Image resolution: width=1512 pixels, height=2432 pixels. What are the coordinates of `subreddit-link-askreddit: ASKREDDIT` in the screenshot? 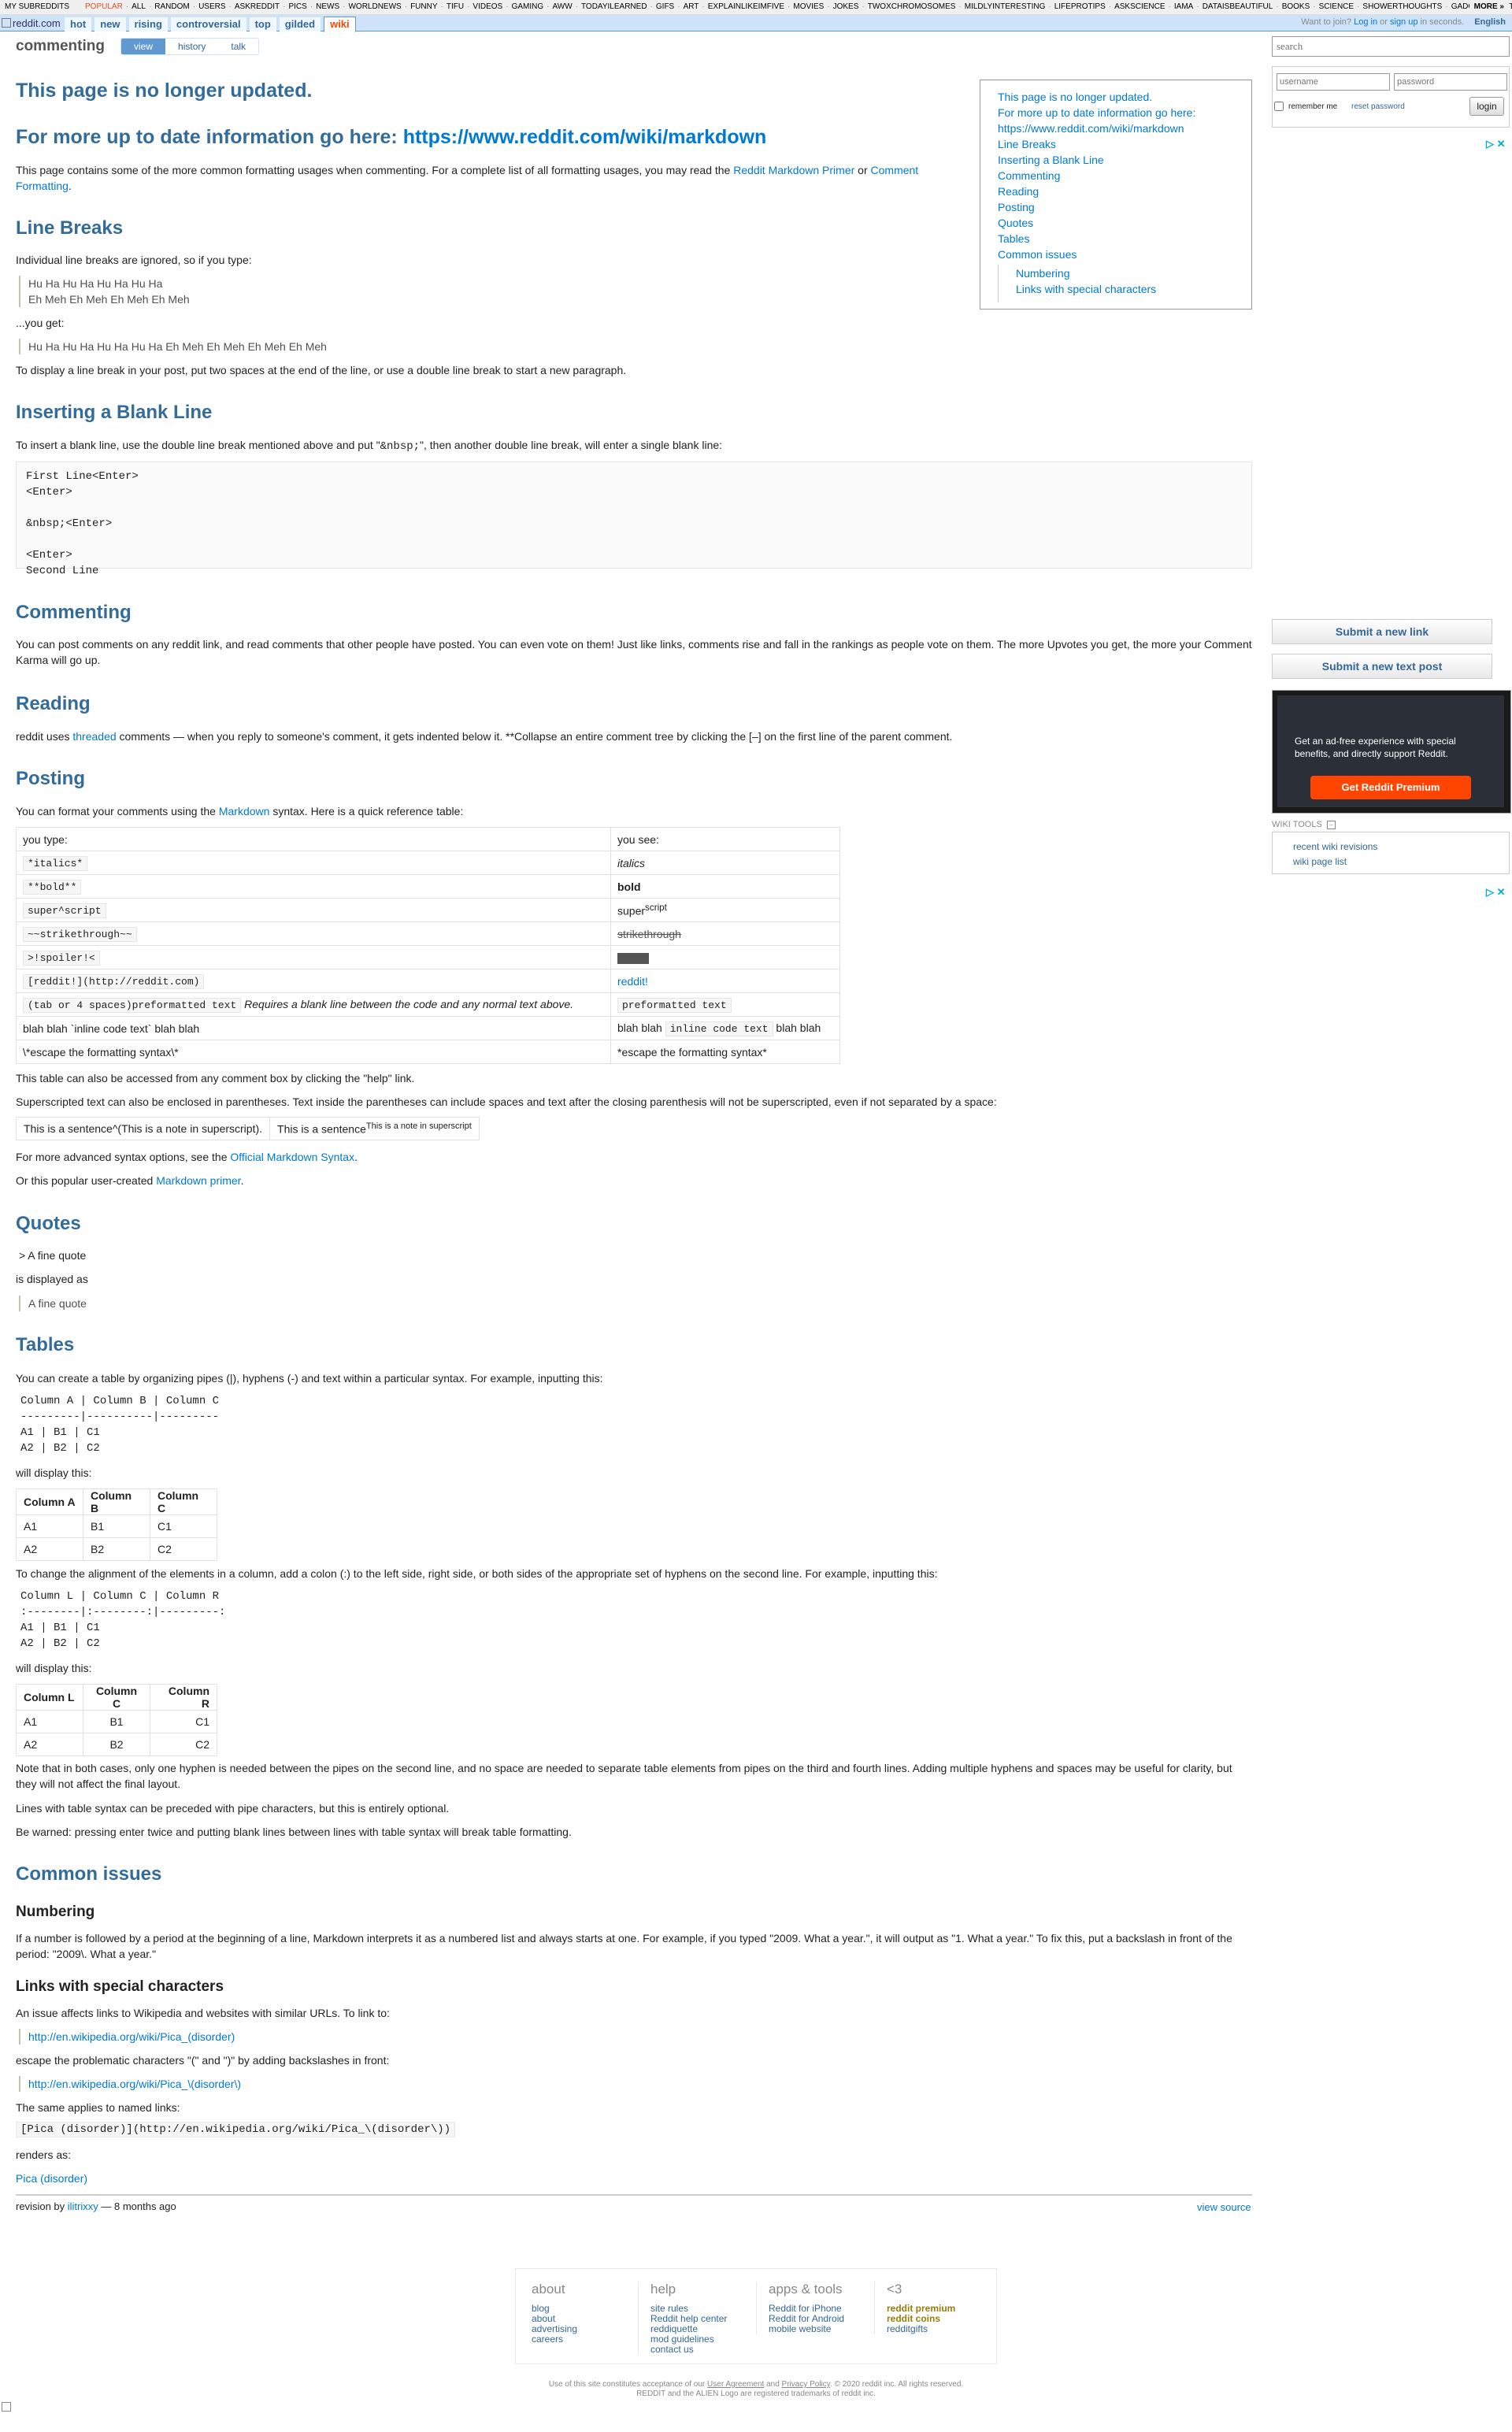 It's located at (257, 6).